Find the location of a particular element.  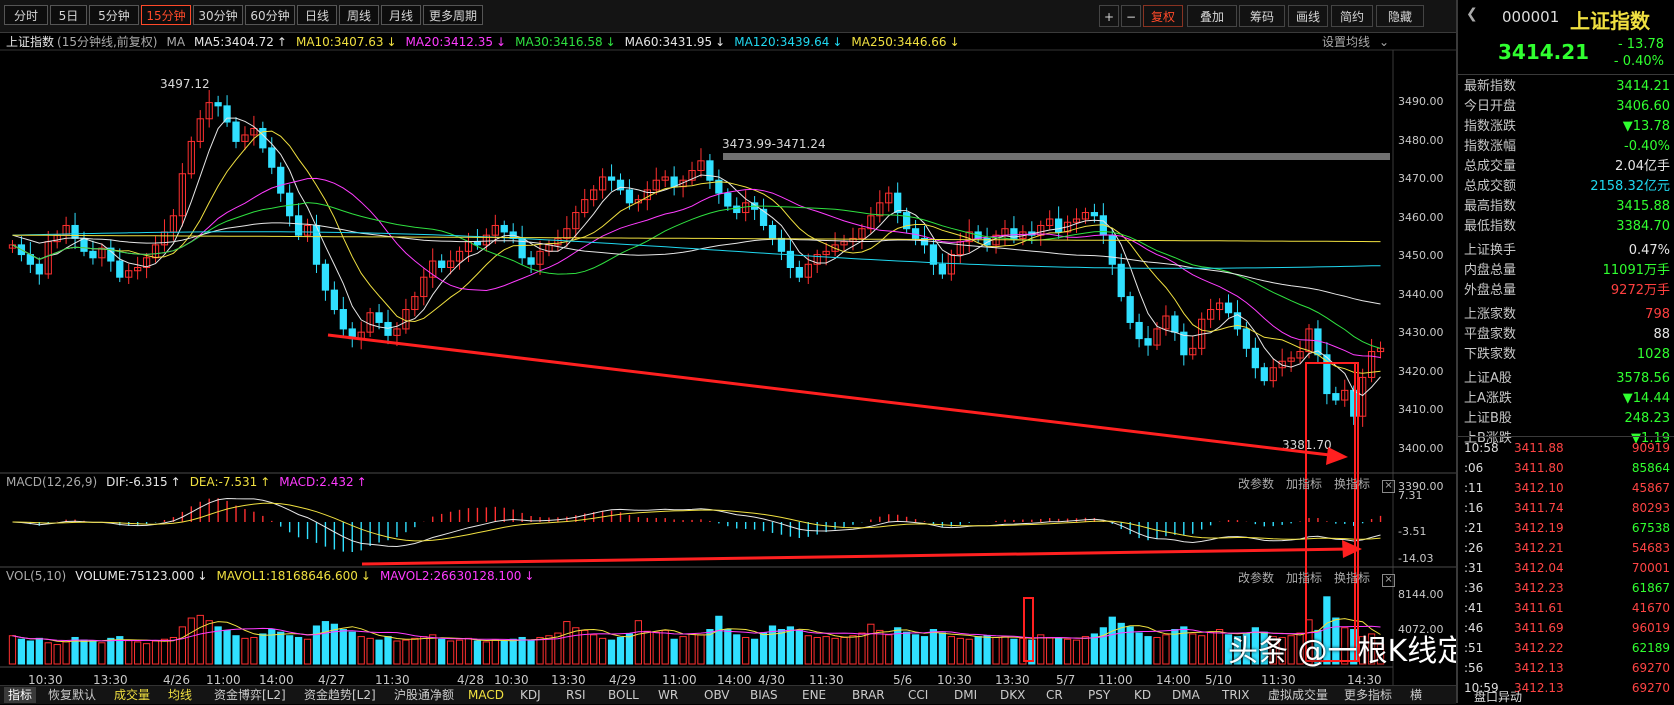

indicator-tab: 资金趋势[L2] is located at coordinates (340, 695).